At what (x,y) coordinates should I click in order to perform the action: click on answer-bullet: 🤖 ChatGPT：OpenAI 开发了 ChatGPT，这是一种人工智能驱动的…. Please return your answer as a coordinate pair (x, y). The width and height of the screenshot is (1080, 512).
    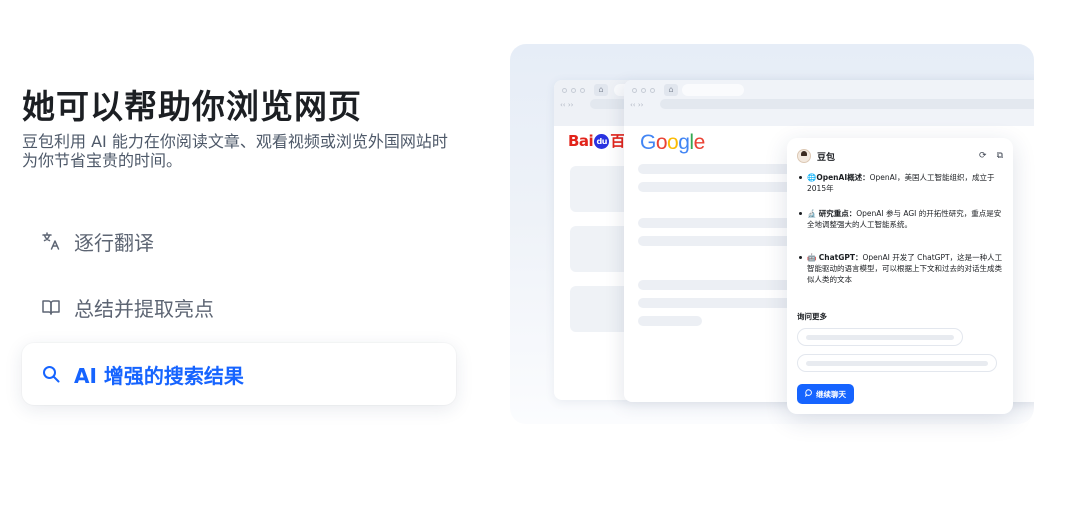
    Looking at the image, I should click on (901, 268).